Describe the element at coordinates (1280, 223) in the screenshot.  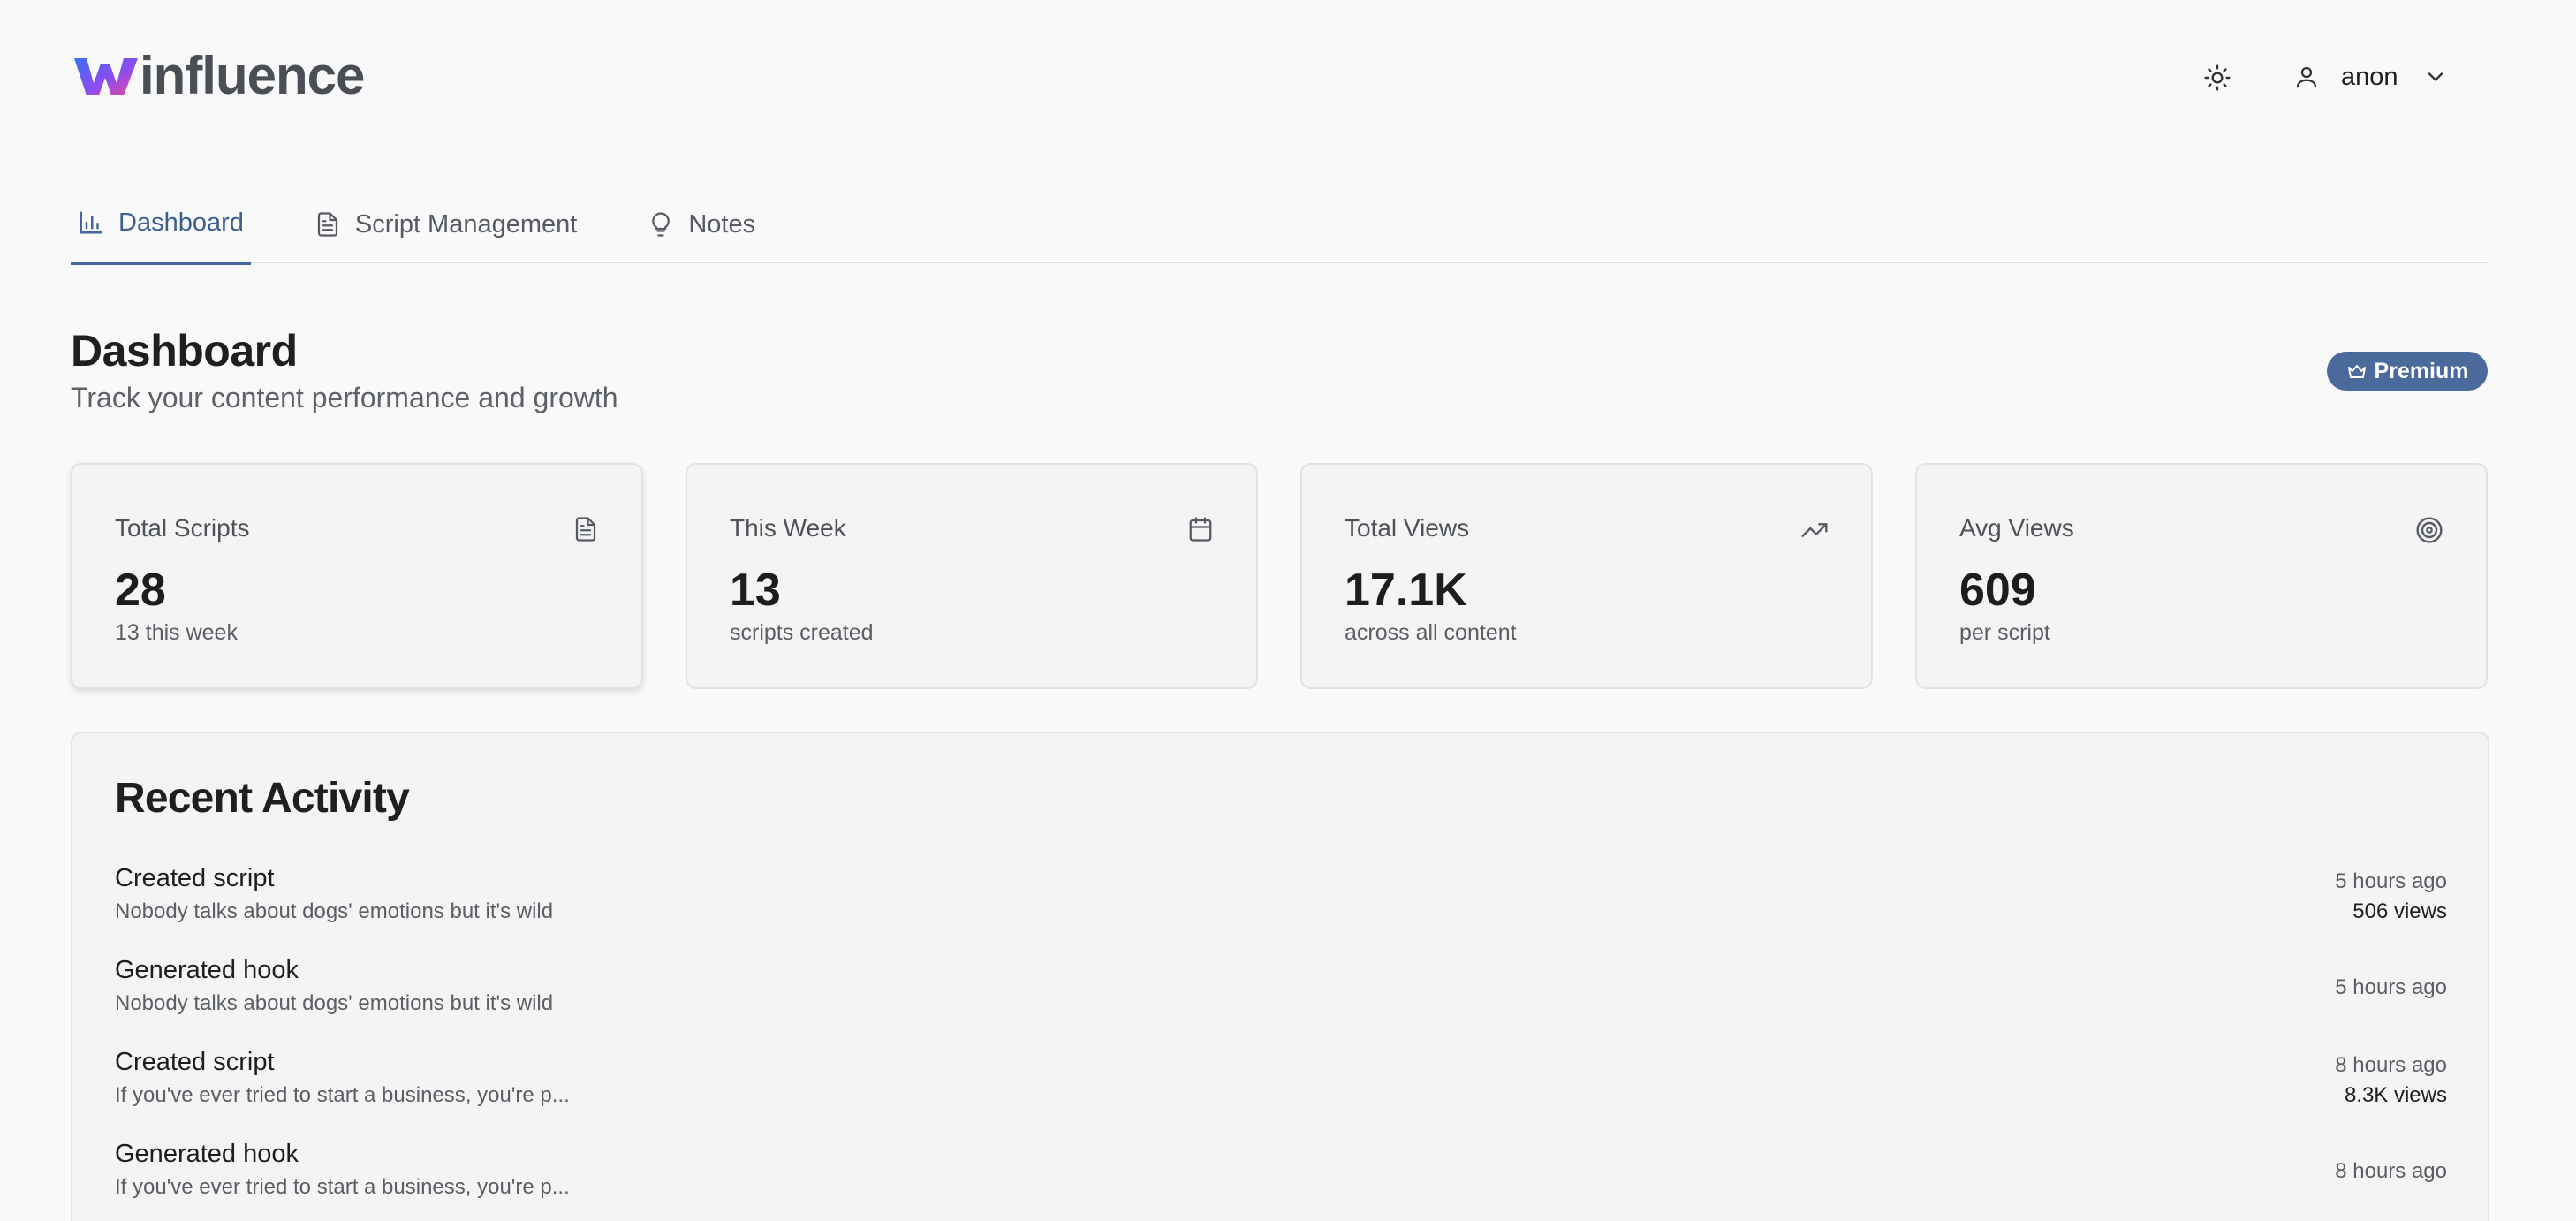
I see `nav-tabs: Dashboard Script Management Notes` at that location.